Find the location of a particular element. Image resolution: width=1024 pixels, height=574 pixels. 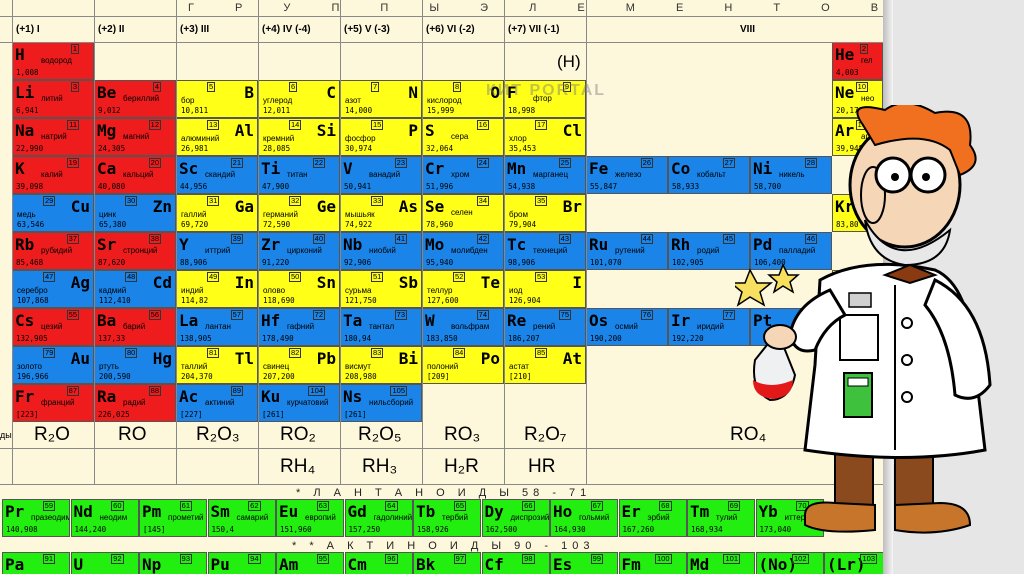

atomic-number: 19 is located at coordinates (72, 163).